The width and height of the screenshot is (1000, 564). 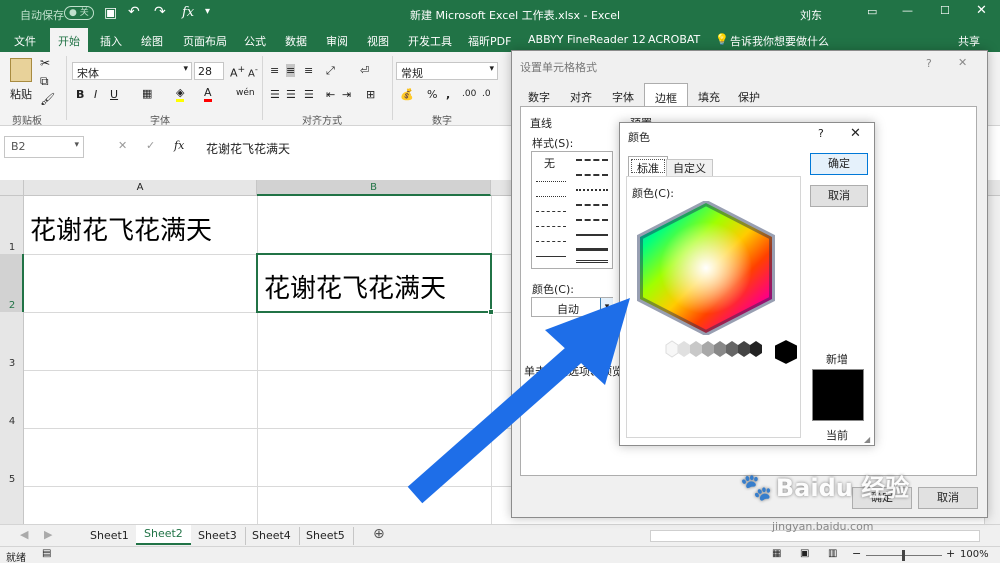 I want to click on align-right-icon: ☰, so click(x=309, y=94).